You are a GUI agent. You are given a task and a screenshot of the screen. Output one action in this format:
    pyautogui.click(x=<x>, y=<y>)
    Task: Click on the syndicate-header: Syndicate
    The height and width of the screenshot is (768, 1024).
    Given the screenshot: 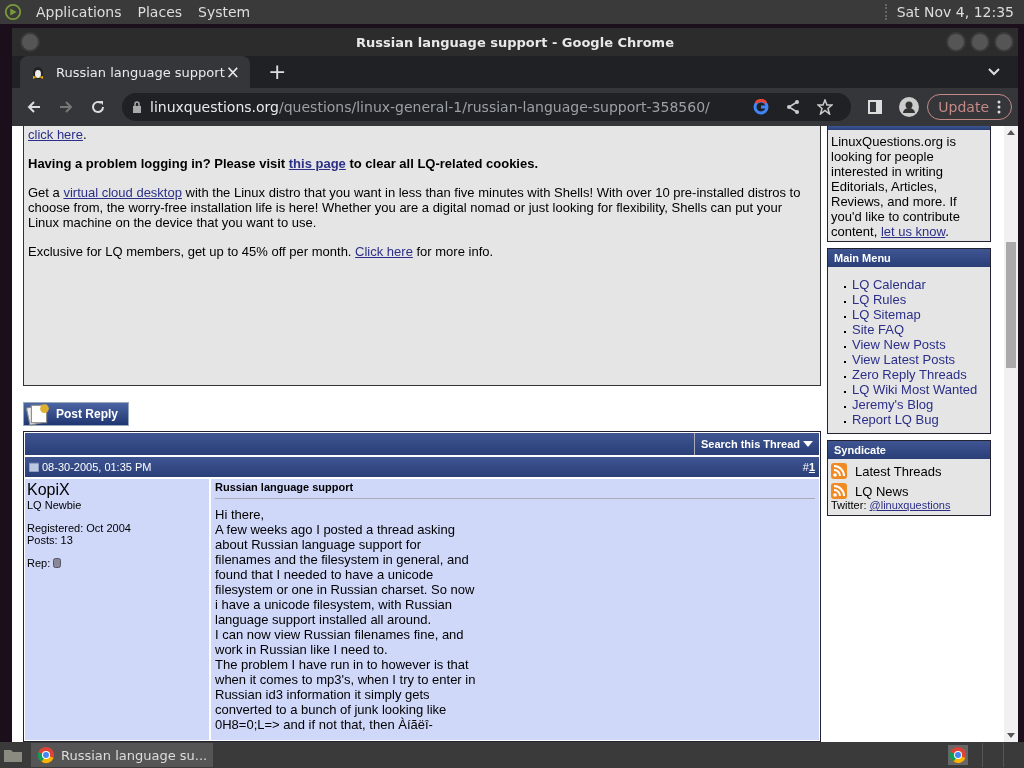 What is the action you would take?
    pyautogui.click(x=909, y=450)
    